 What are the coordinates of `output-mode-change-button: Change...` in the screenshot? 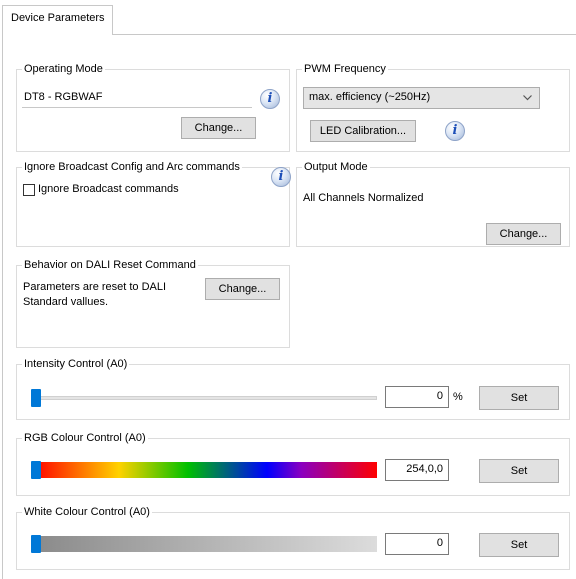 It's located at (523, 234).